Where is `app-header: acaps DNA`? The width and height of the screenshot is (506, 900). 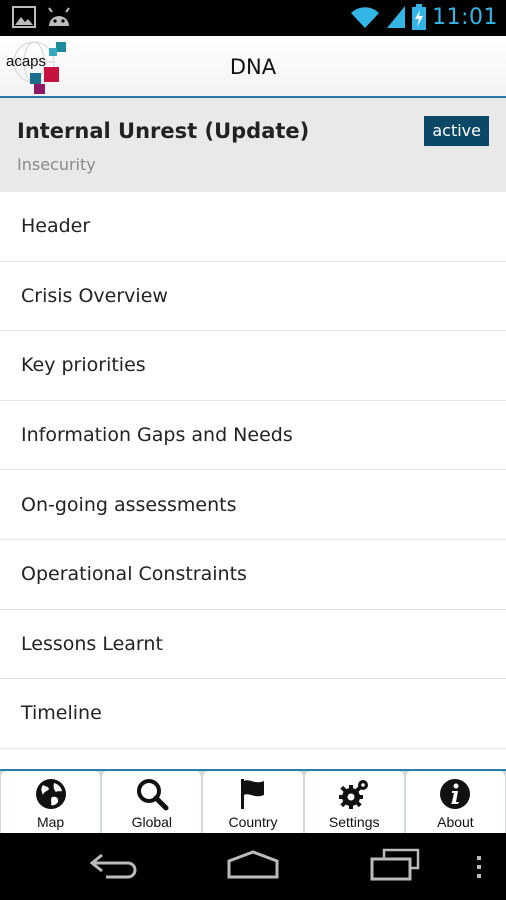
app-header: acaps DNA is located at coordinates (253, 67).